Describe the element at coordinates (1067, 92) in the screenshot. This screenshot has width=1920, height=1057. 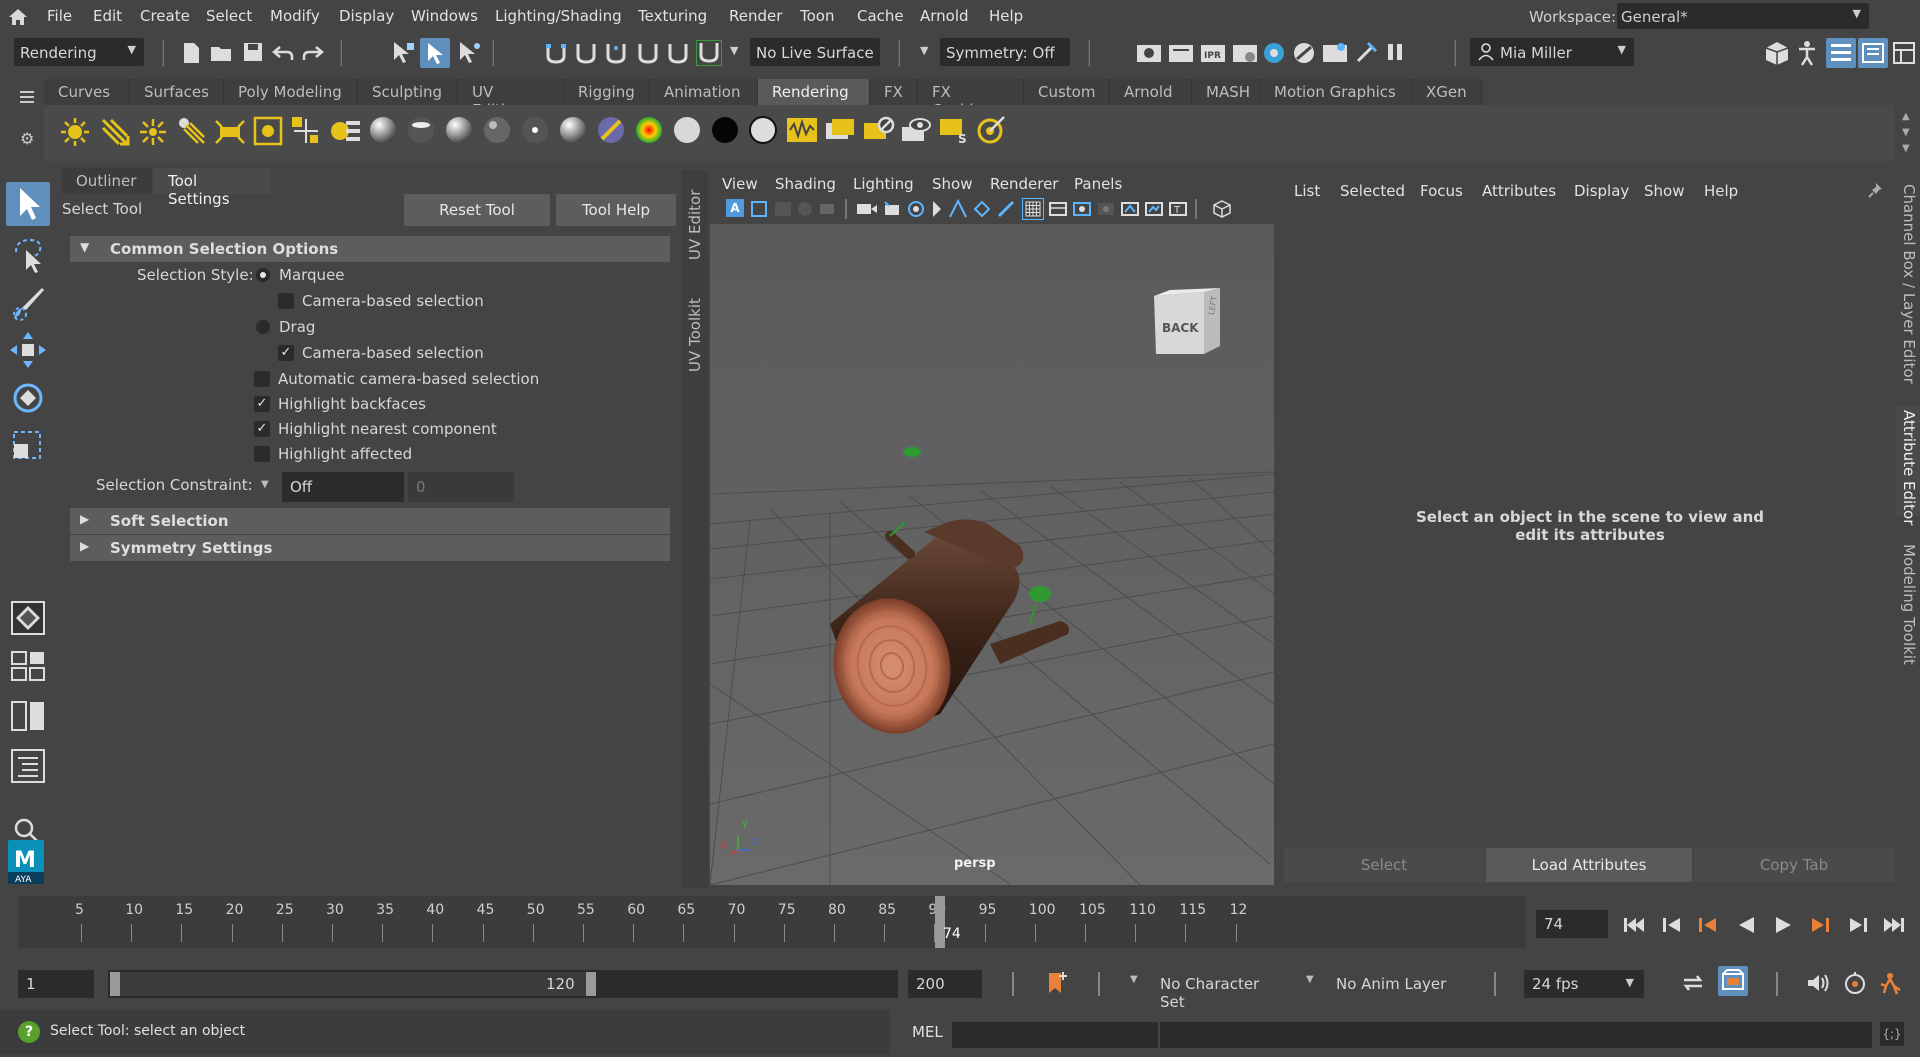
I see `shelf-tab-custom: Custom` at that location.